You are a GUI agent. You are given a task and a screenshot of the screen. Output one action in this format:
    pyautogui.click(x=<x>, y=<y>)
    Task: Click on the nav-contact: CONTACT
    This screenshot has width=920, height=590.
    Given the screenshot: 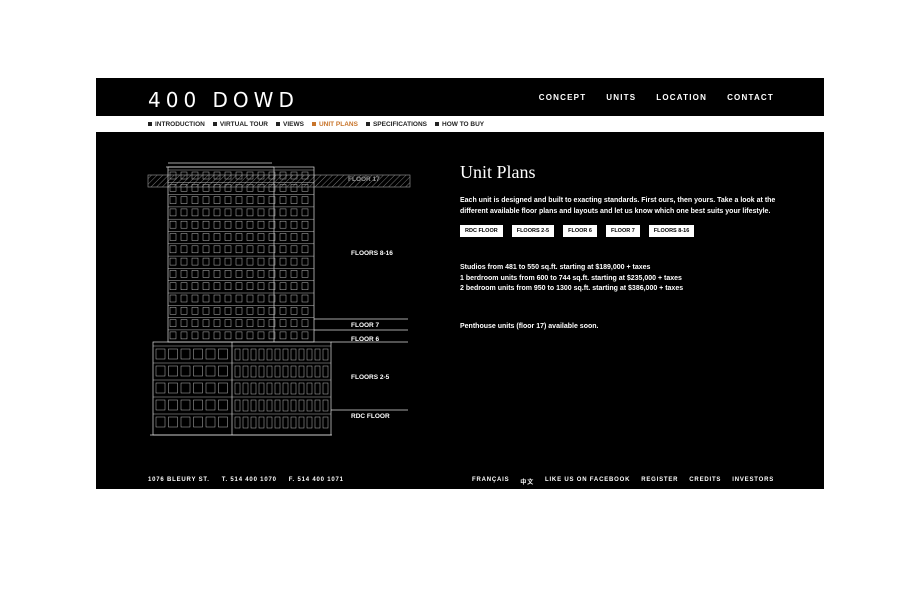 What is the action you would take?
    pyautogui.click(x=750, y=97)
    